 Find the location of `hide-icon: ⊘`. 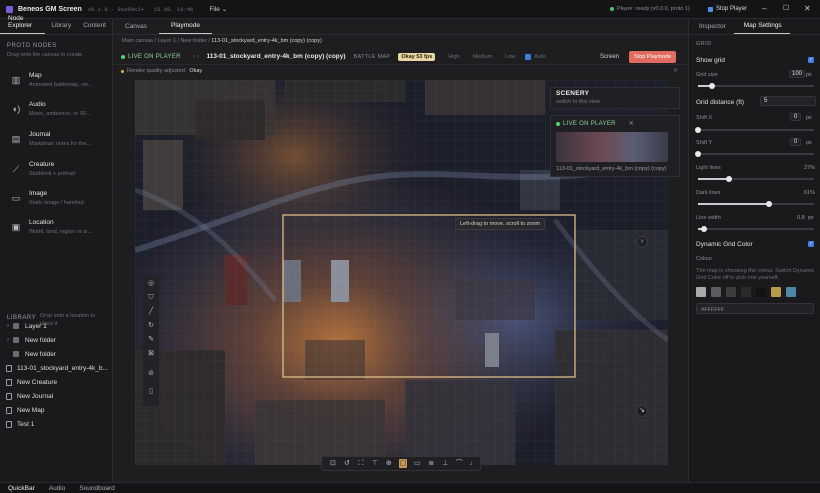

hide-icon: ⊘ is located at coordinates (151, 374).